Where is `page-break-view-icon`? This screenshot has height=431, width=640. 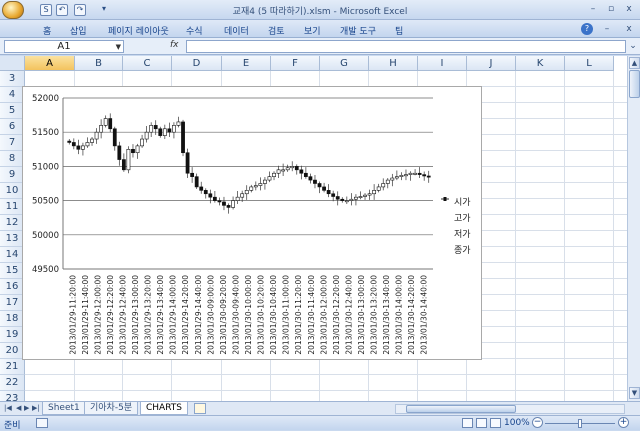 page-break-view-icon is located at coordinates (495, 423).